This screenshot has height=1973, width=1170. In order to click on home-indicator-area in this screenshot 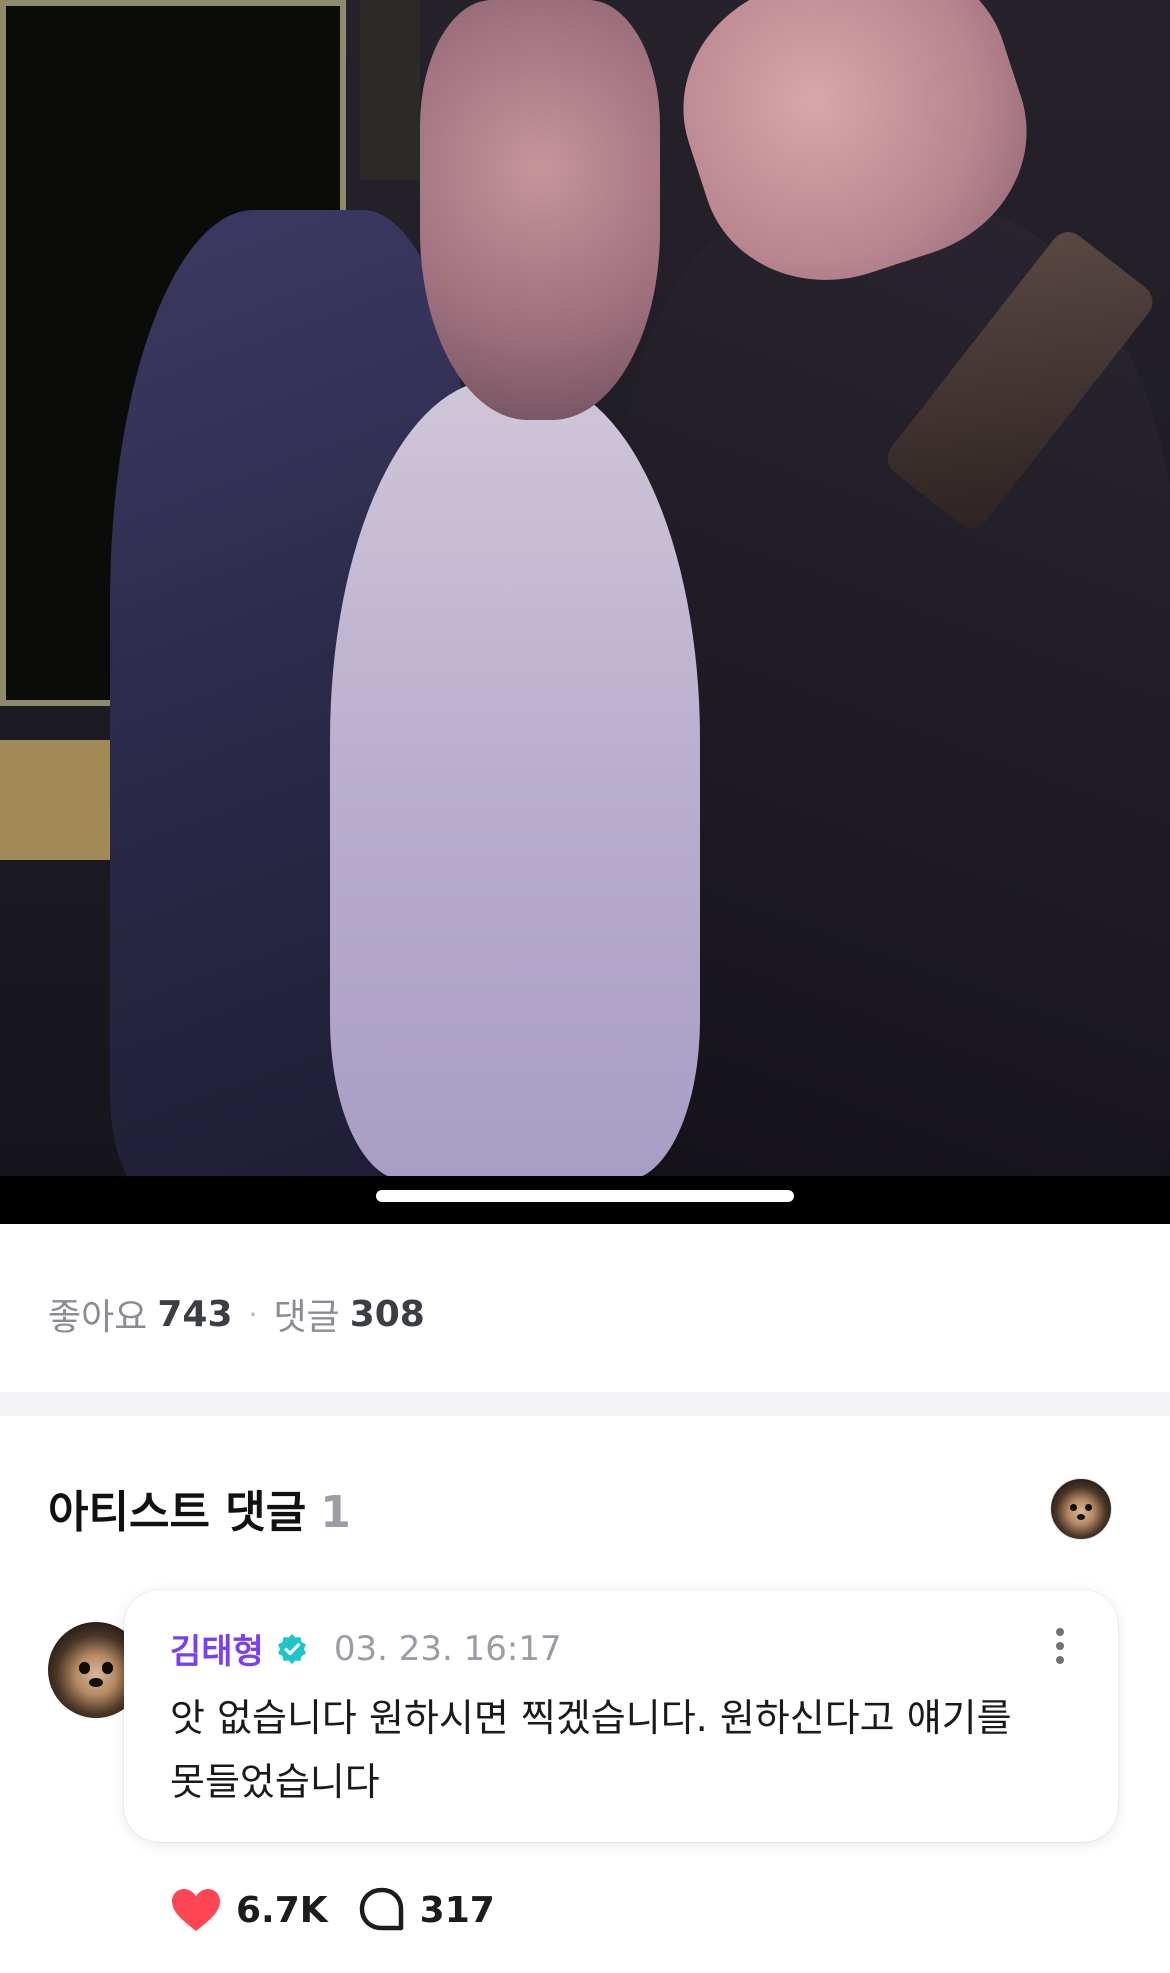, I will do `click(585, 1200)`.